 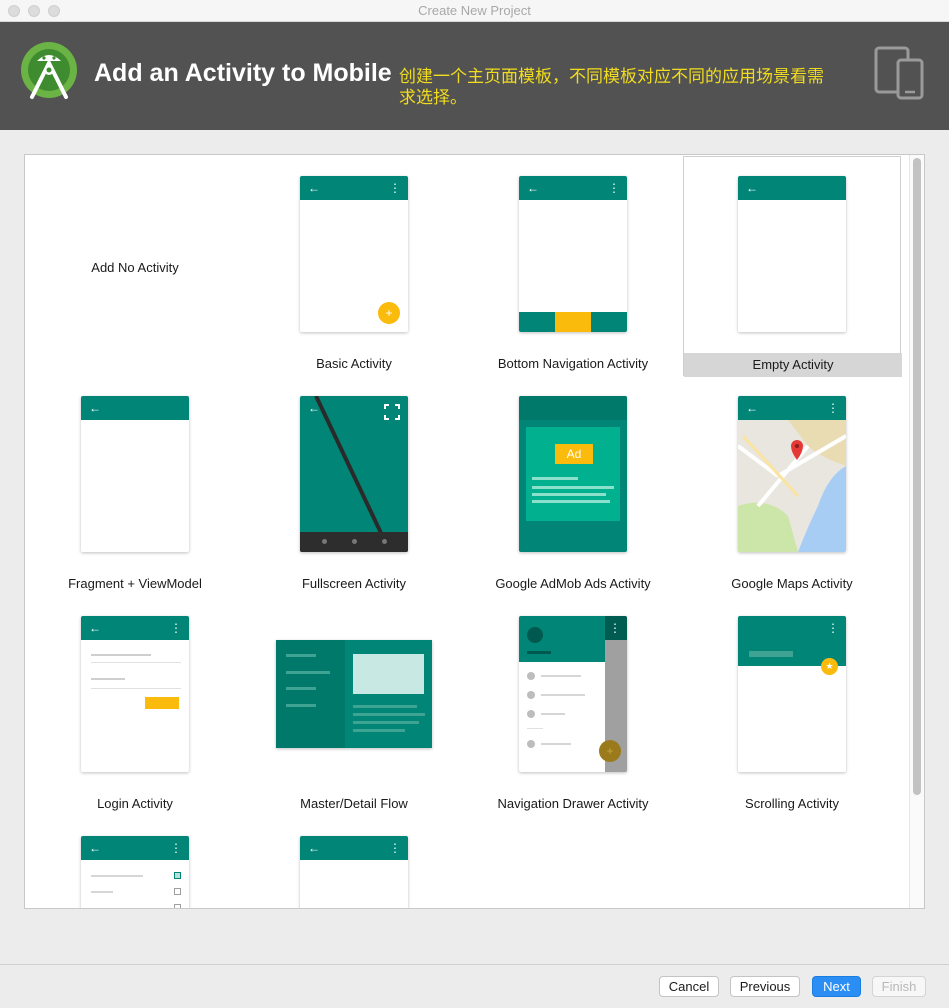 I want to click on fab-add-icon: +, so click(x=610, y=751).